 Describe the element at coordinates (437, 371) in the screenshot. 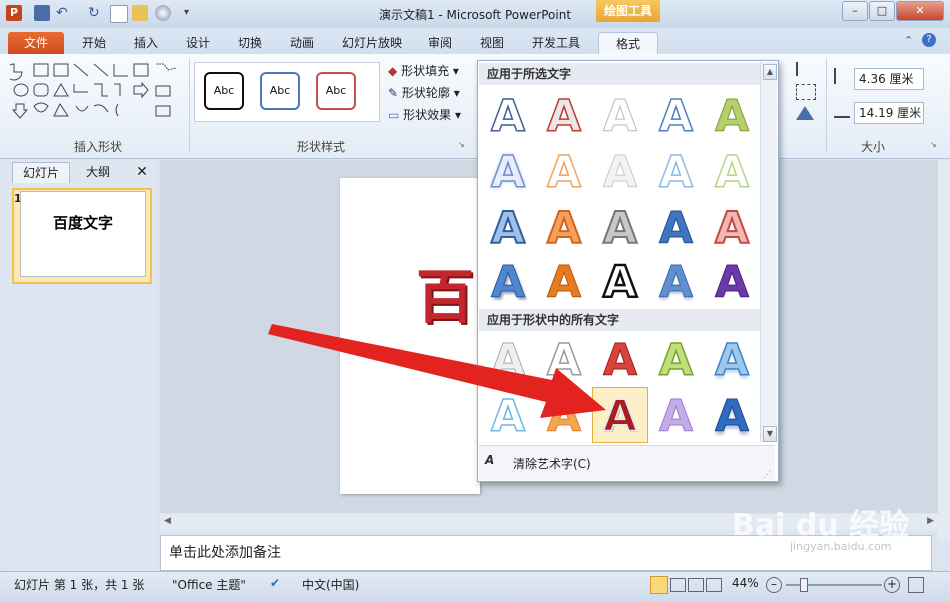

I see `red-pointer-arrow` at that location.